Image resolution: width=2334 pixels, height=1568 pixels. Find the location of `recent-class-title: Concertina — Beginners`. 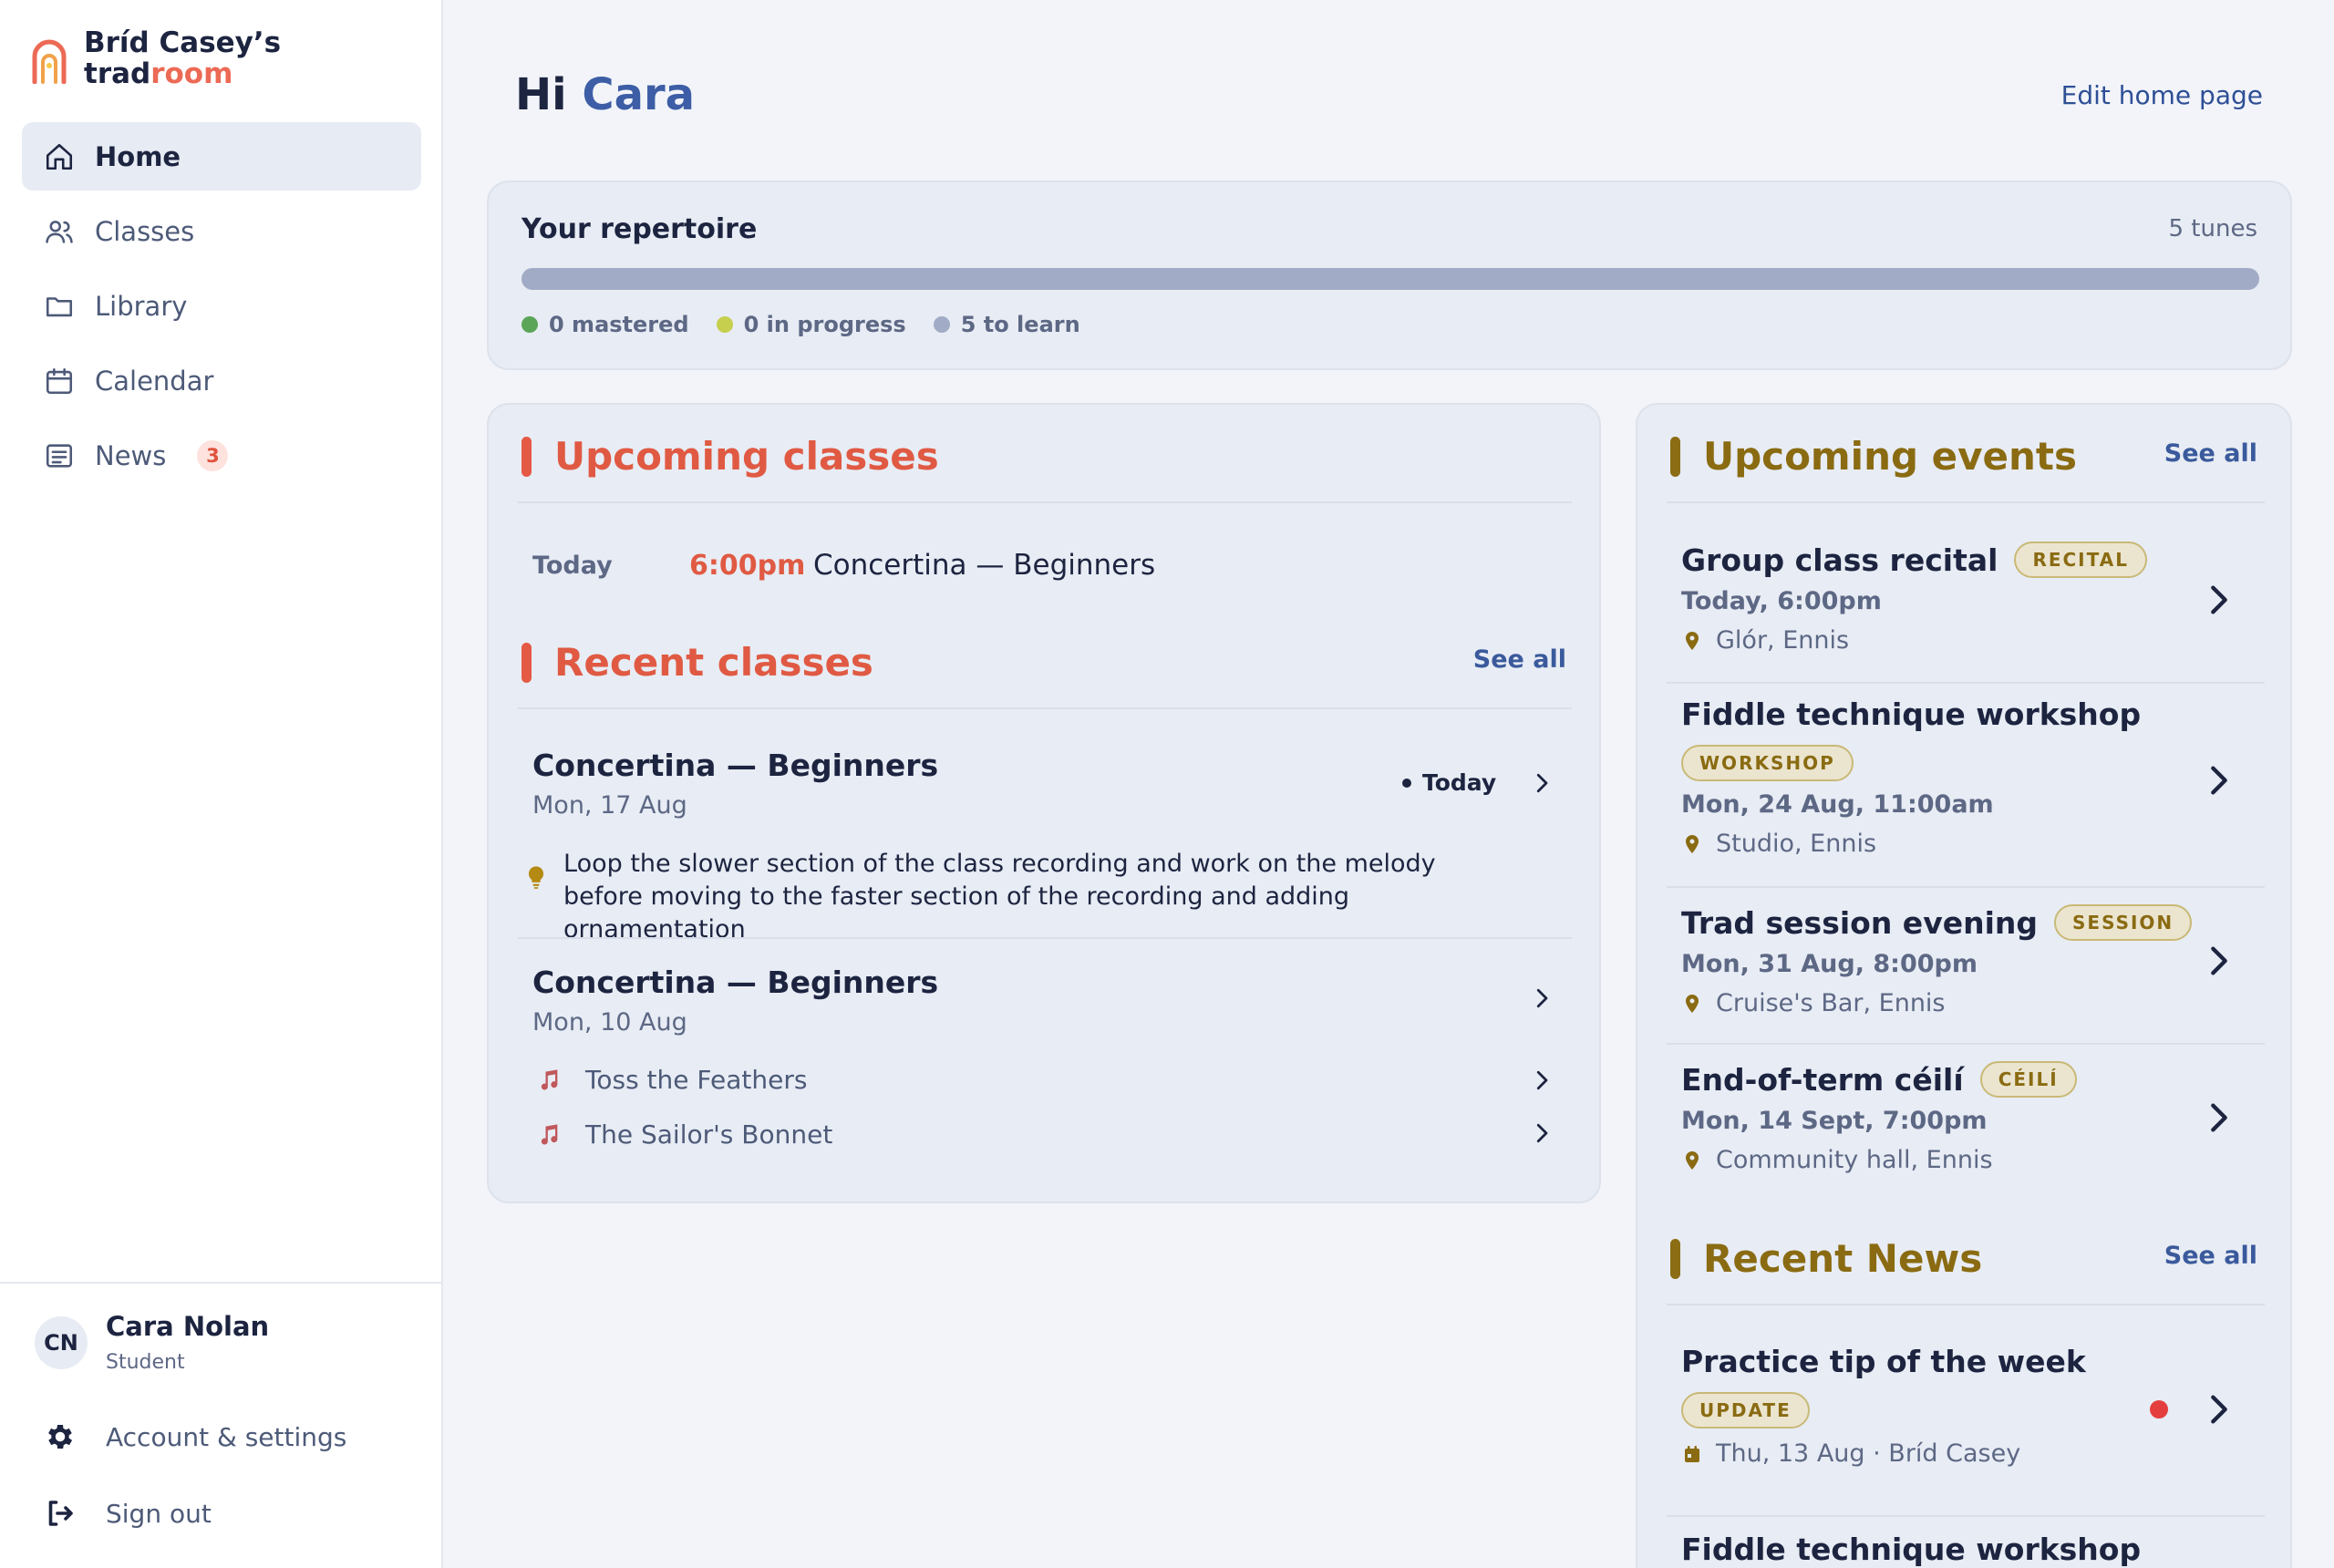

recent-class-title: Concertina — Beginners is located at coordinates (735, 982).